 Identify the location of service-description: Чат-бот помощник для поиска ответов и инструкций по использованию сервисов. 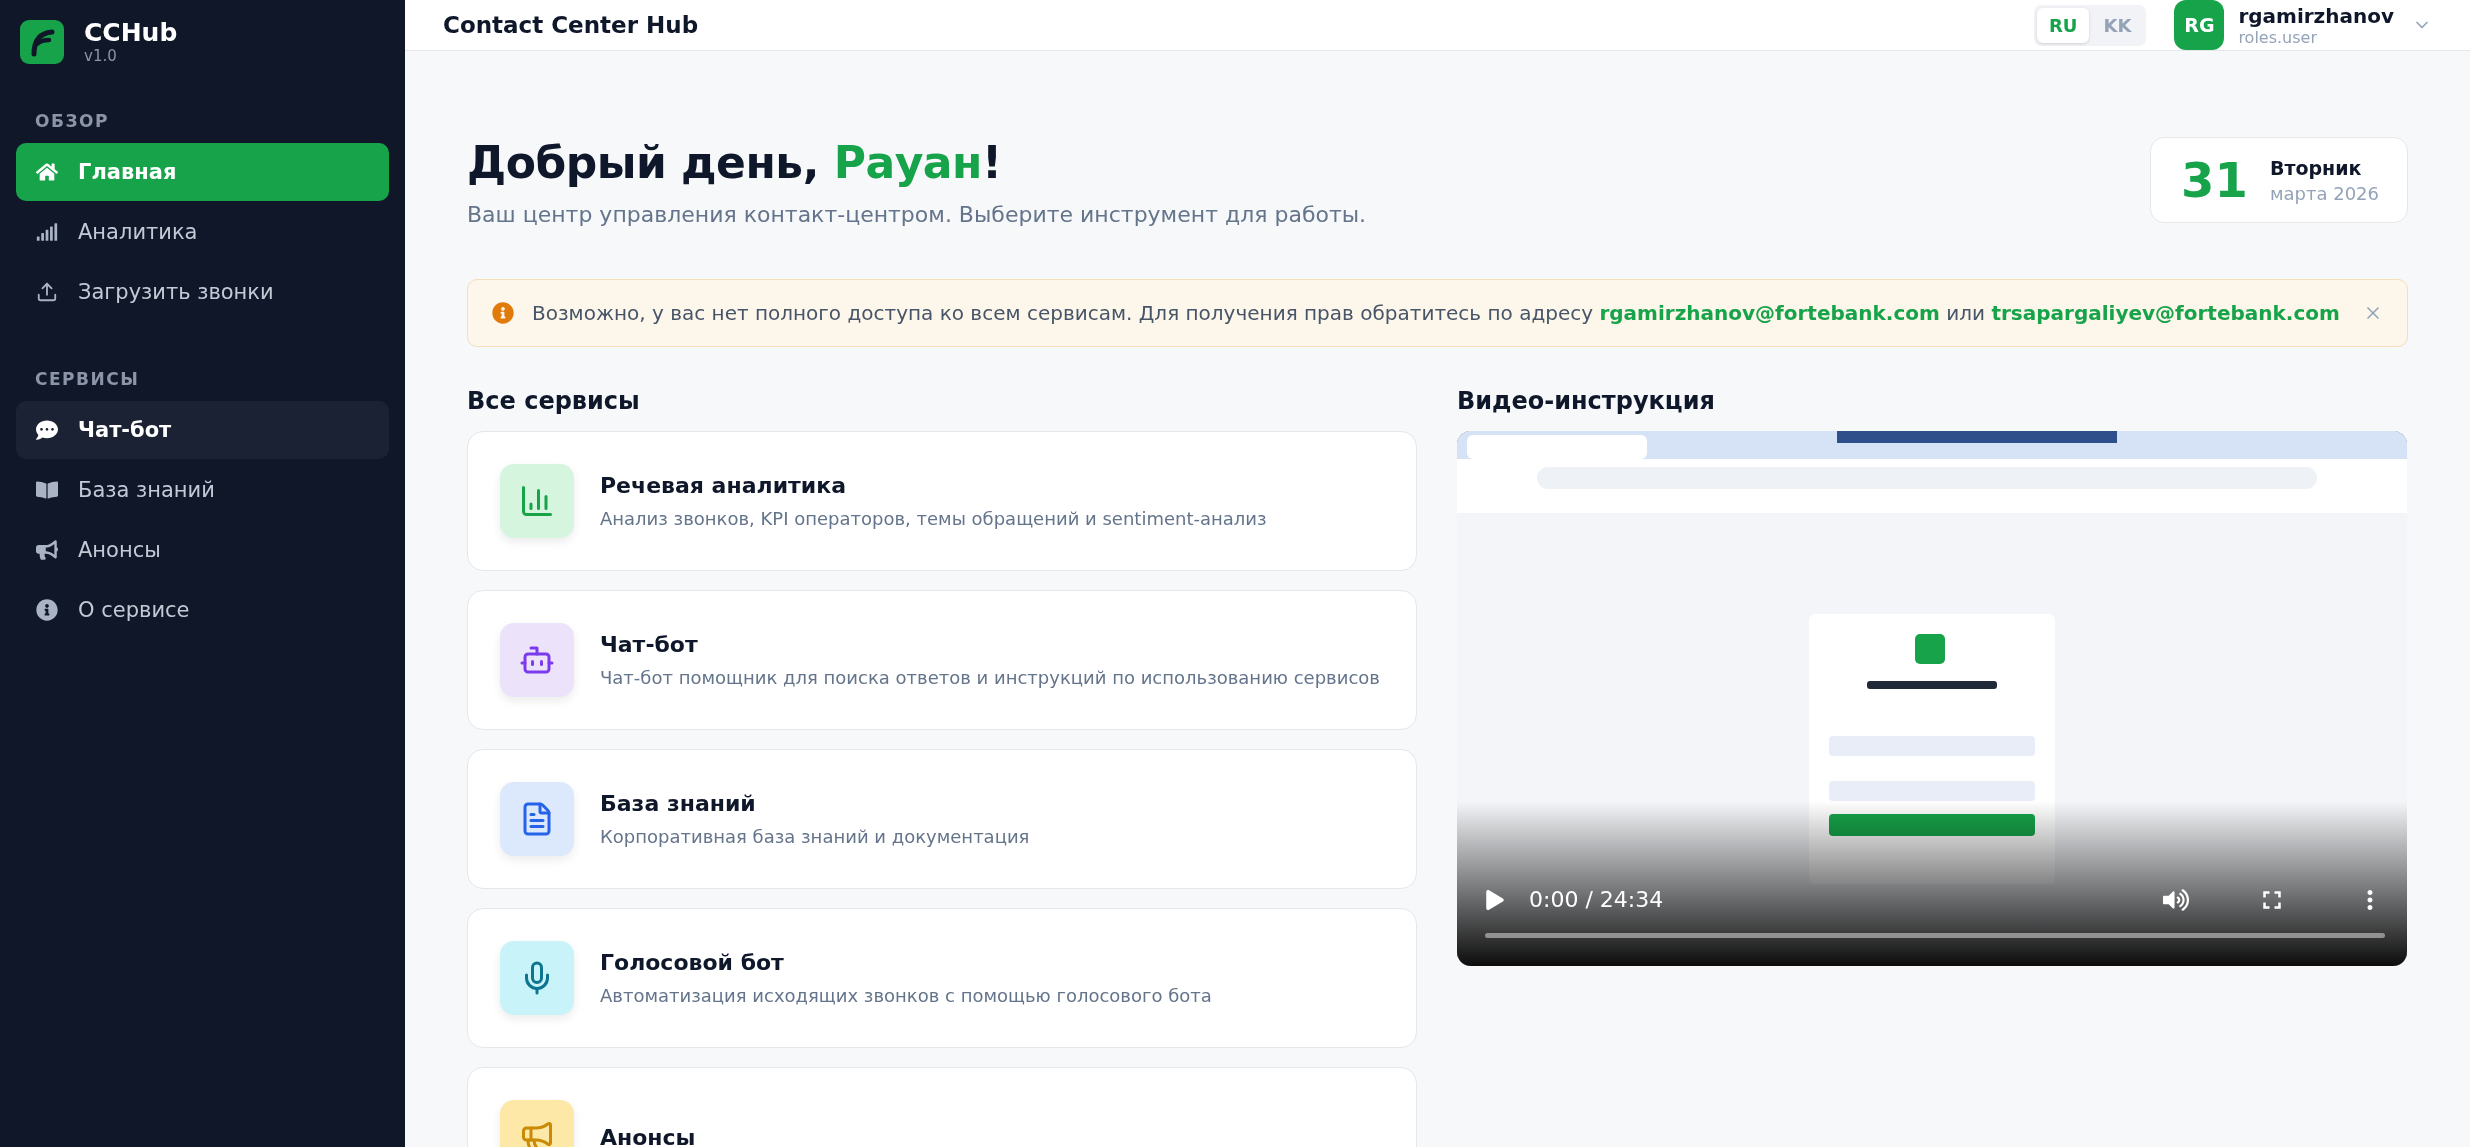
(990, 677).